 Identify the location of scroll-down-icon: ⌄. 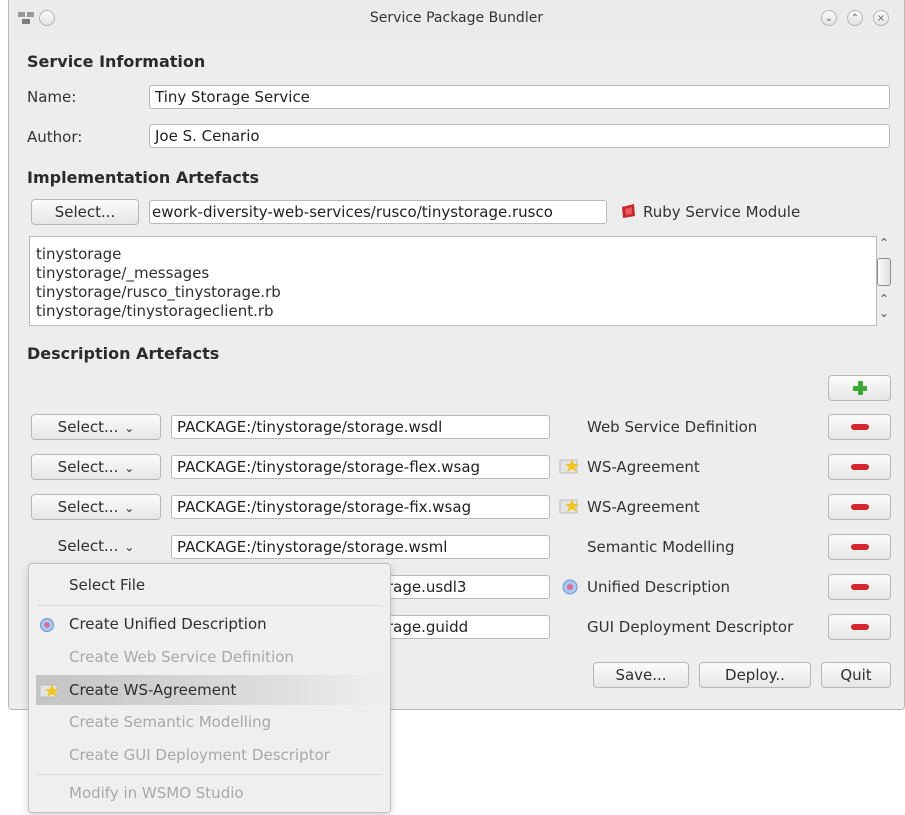
(884, 313).